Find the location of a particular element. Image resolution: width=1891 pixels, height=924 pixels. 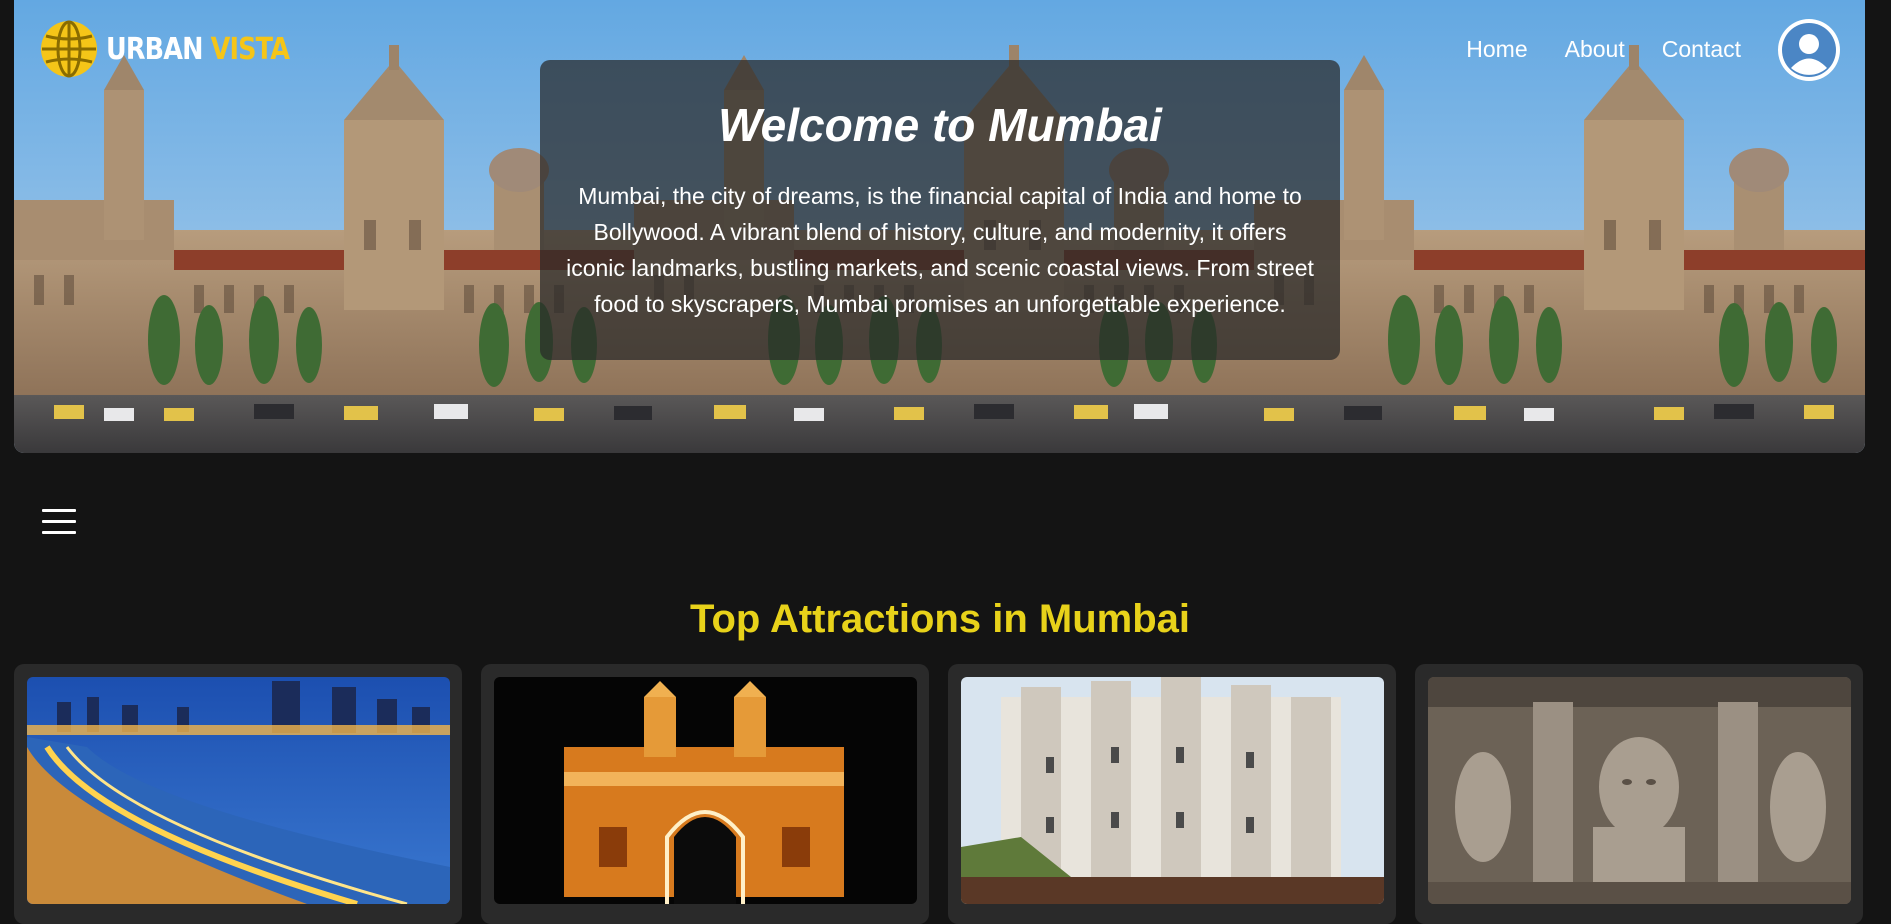

brand-name: URBAN VISTA is located at coordinates (198, 49).